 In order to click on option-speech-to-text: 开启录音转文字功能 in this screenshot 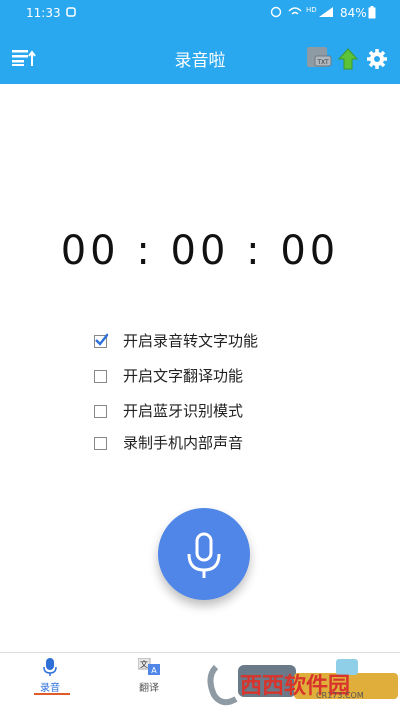, I will do `click(176, 340)`.